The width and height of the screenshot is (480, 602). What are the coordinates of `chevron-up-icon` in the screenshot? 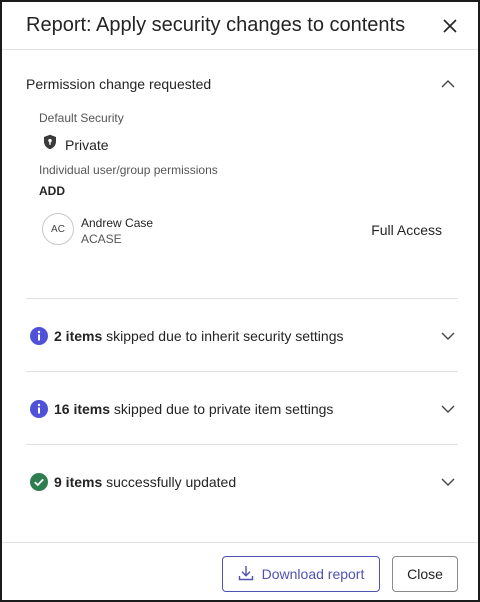 It's located at (448, 84).